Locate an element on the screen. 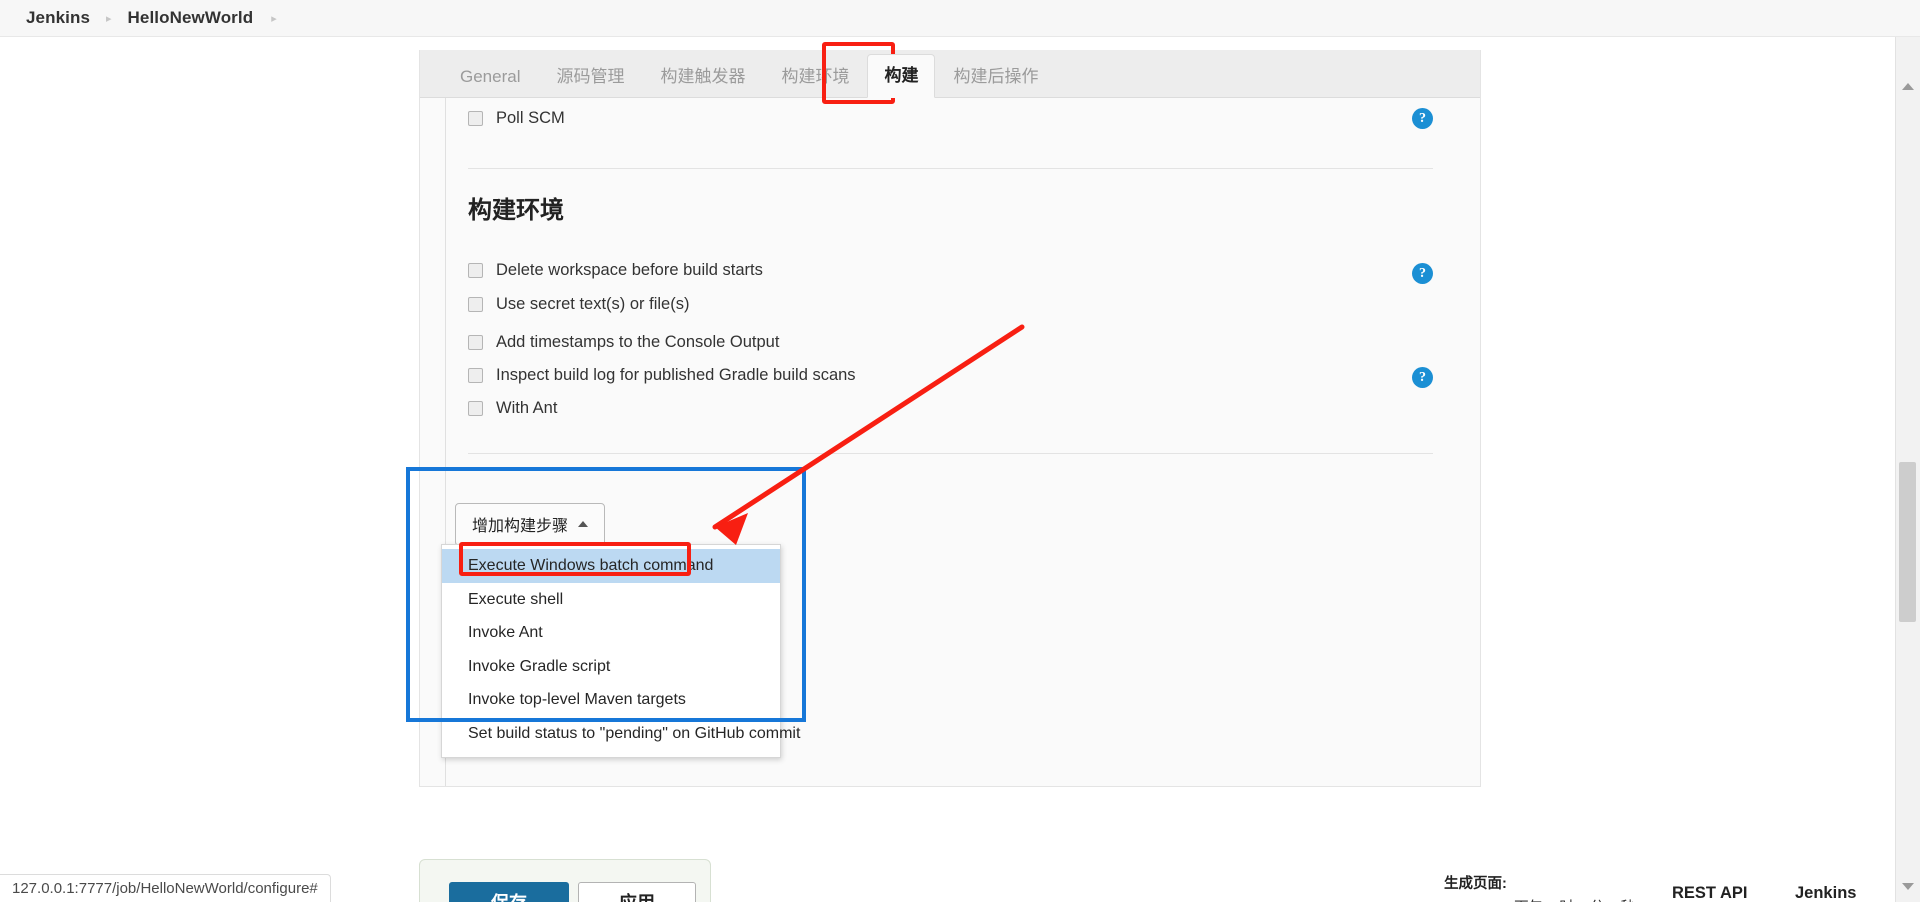 This screenshot has width=1920, height=902. checkbox-poll-scm is located at coordinates (475, 118).